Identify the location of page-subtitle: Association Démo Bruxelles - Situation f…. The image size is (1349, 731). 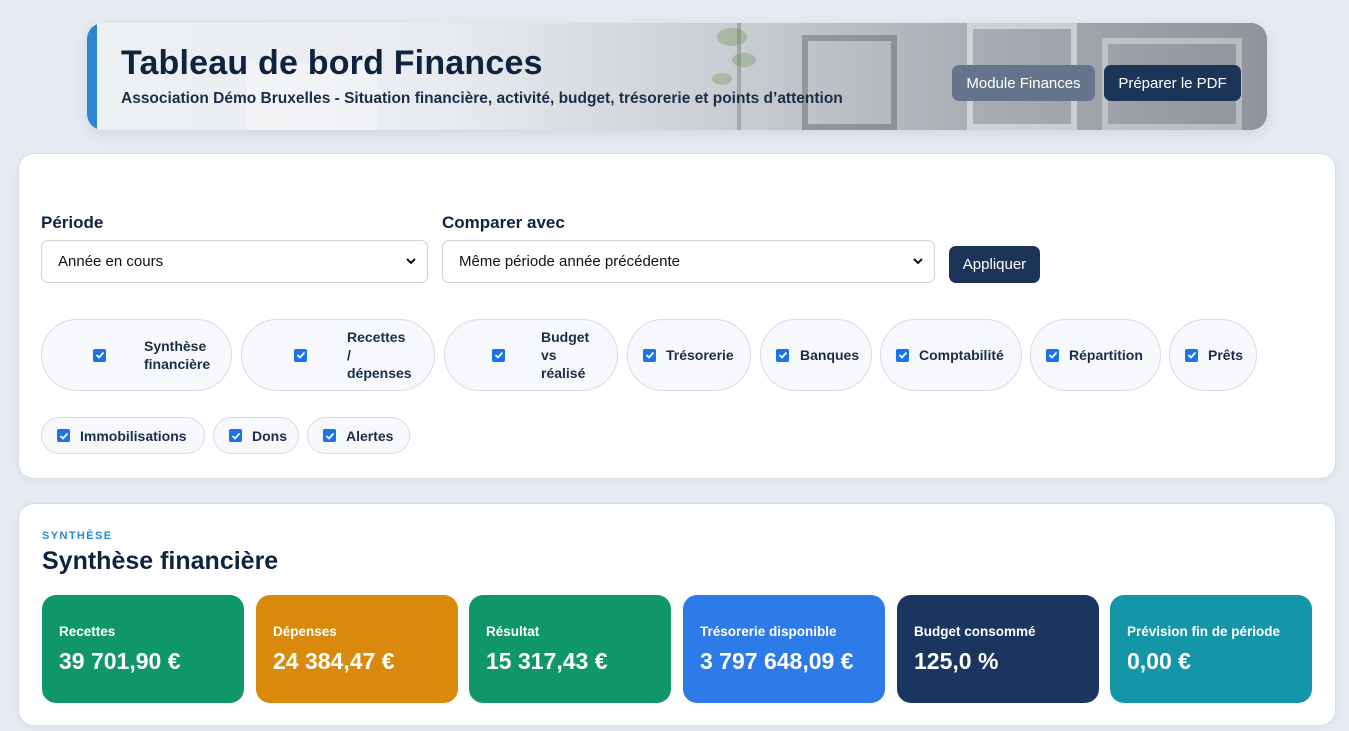
(482, 98).